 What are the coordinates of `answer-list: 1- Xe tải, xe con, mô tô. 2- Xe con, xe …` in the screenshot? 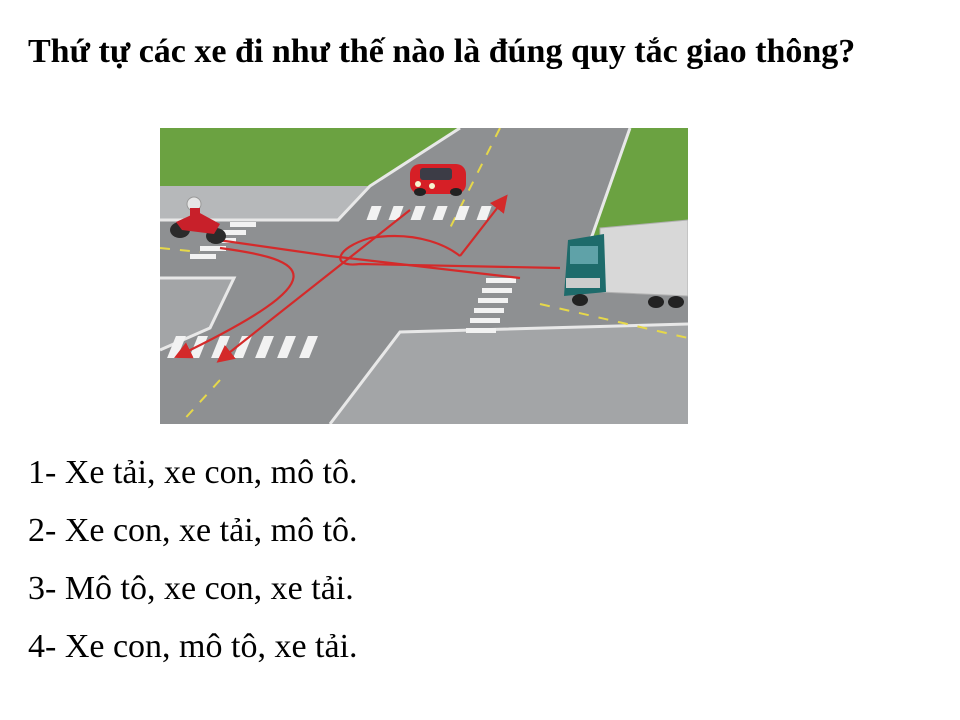 It's located at (193, 560).